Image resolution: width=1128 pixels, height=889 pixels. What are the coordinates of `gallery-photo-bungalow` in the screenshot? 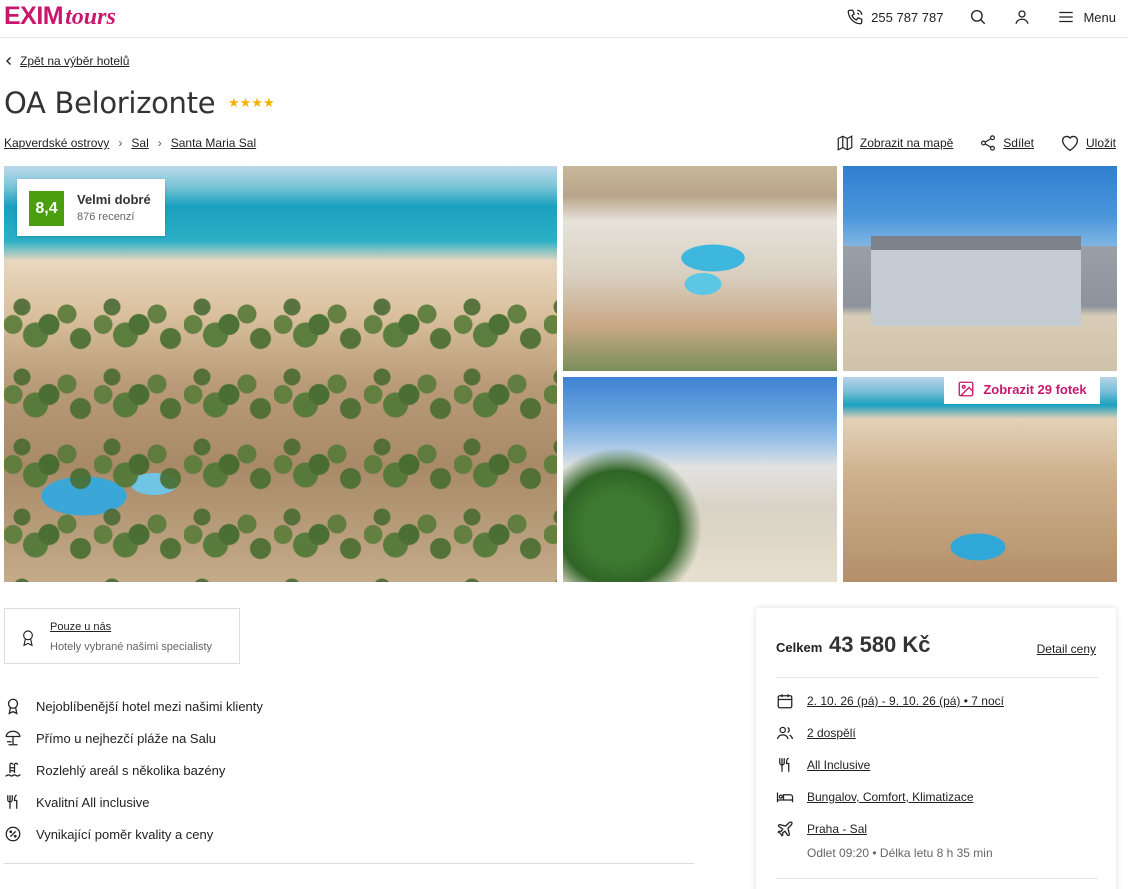 It's located at (980, 268).